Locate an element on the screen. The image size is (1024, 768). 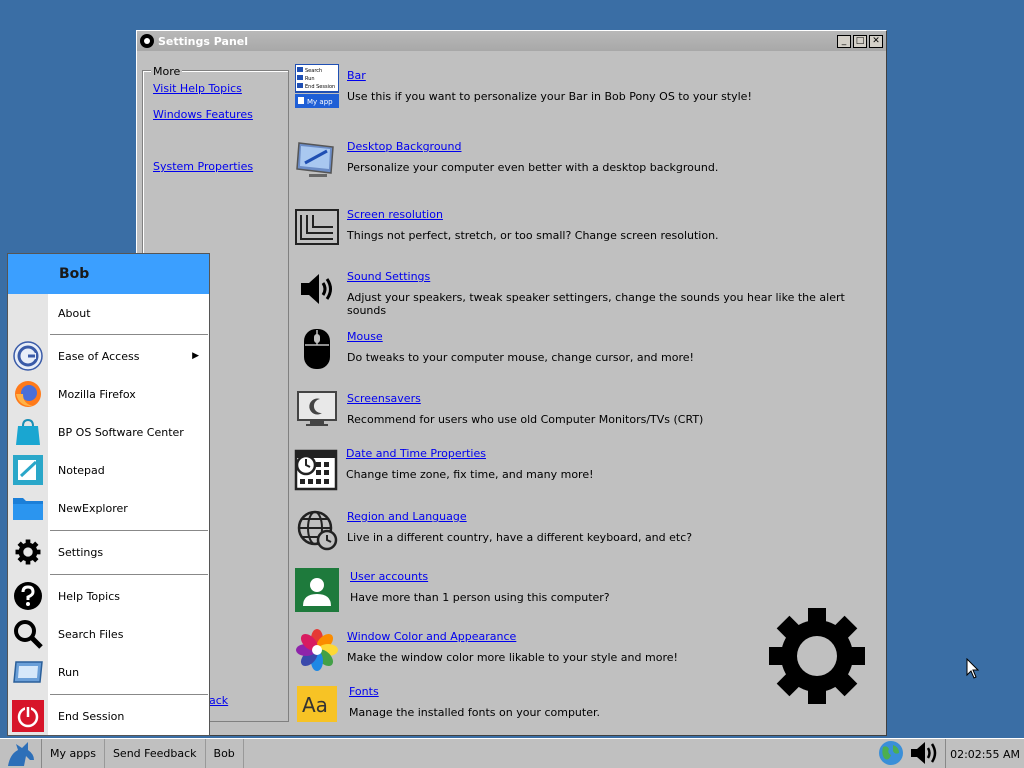
maximize-button: □ is located at coordinates (860, 41).